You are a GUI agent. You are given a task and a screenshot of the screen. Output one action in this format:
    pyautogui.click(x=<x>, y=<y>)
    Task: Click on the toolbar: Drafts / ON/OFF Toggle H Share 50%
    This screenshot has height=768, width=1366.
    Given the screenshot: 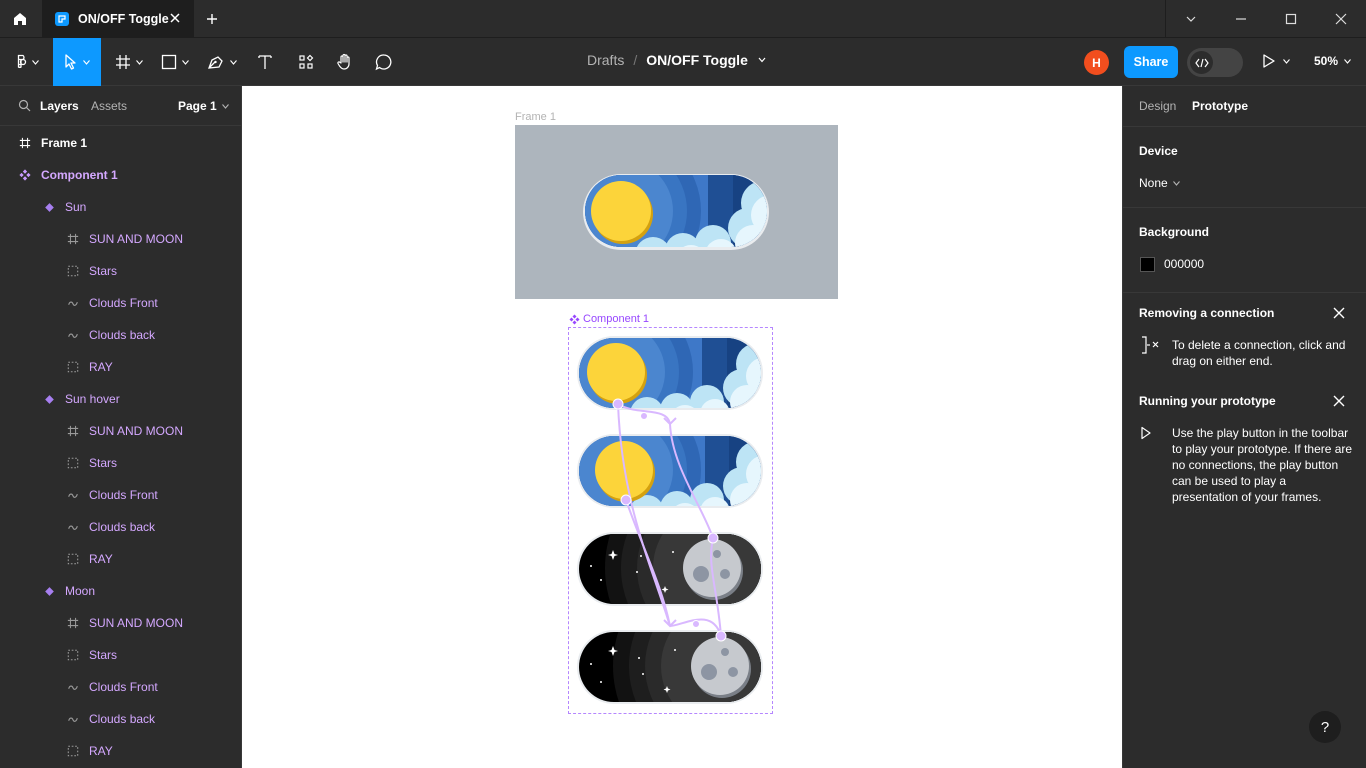 What is the action you would take?
    pyautogui.click(x=683, y=62)
    